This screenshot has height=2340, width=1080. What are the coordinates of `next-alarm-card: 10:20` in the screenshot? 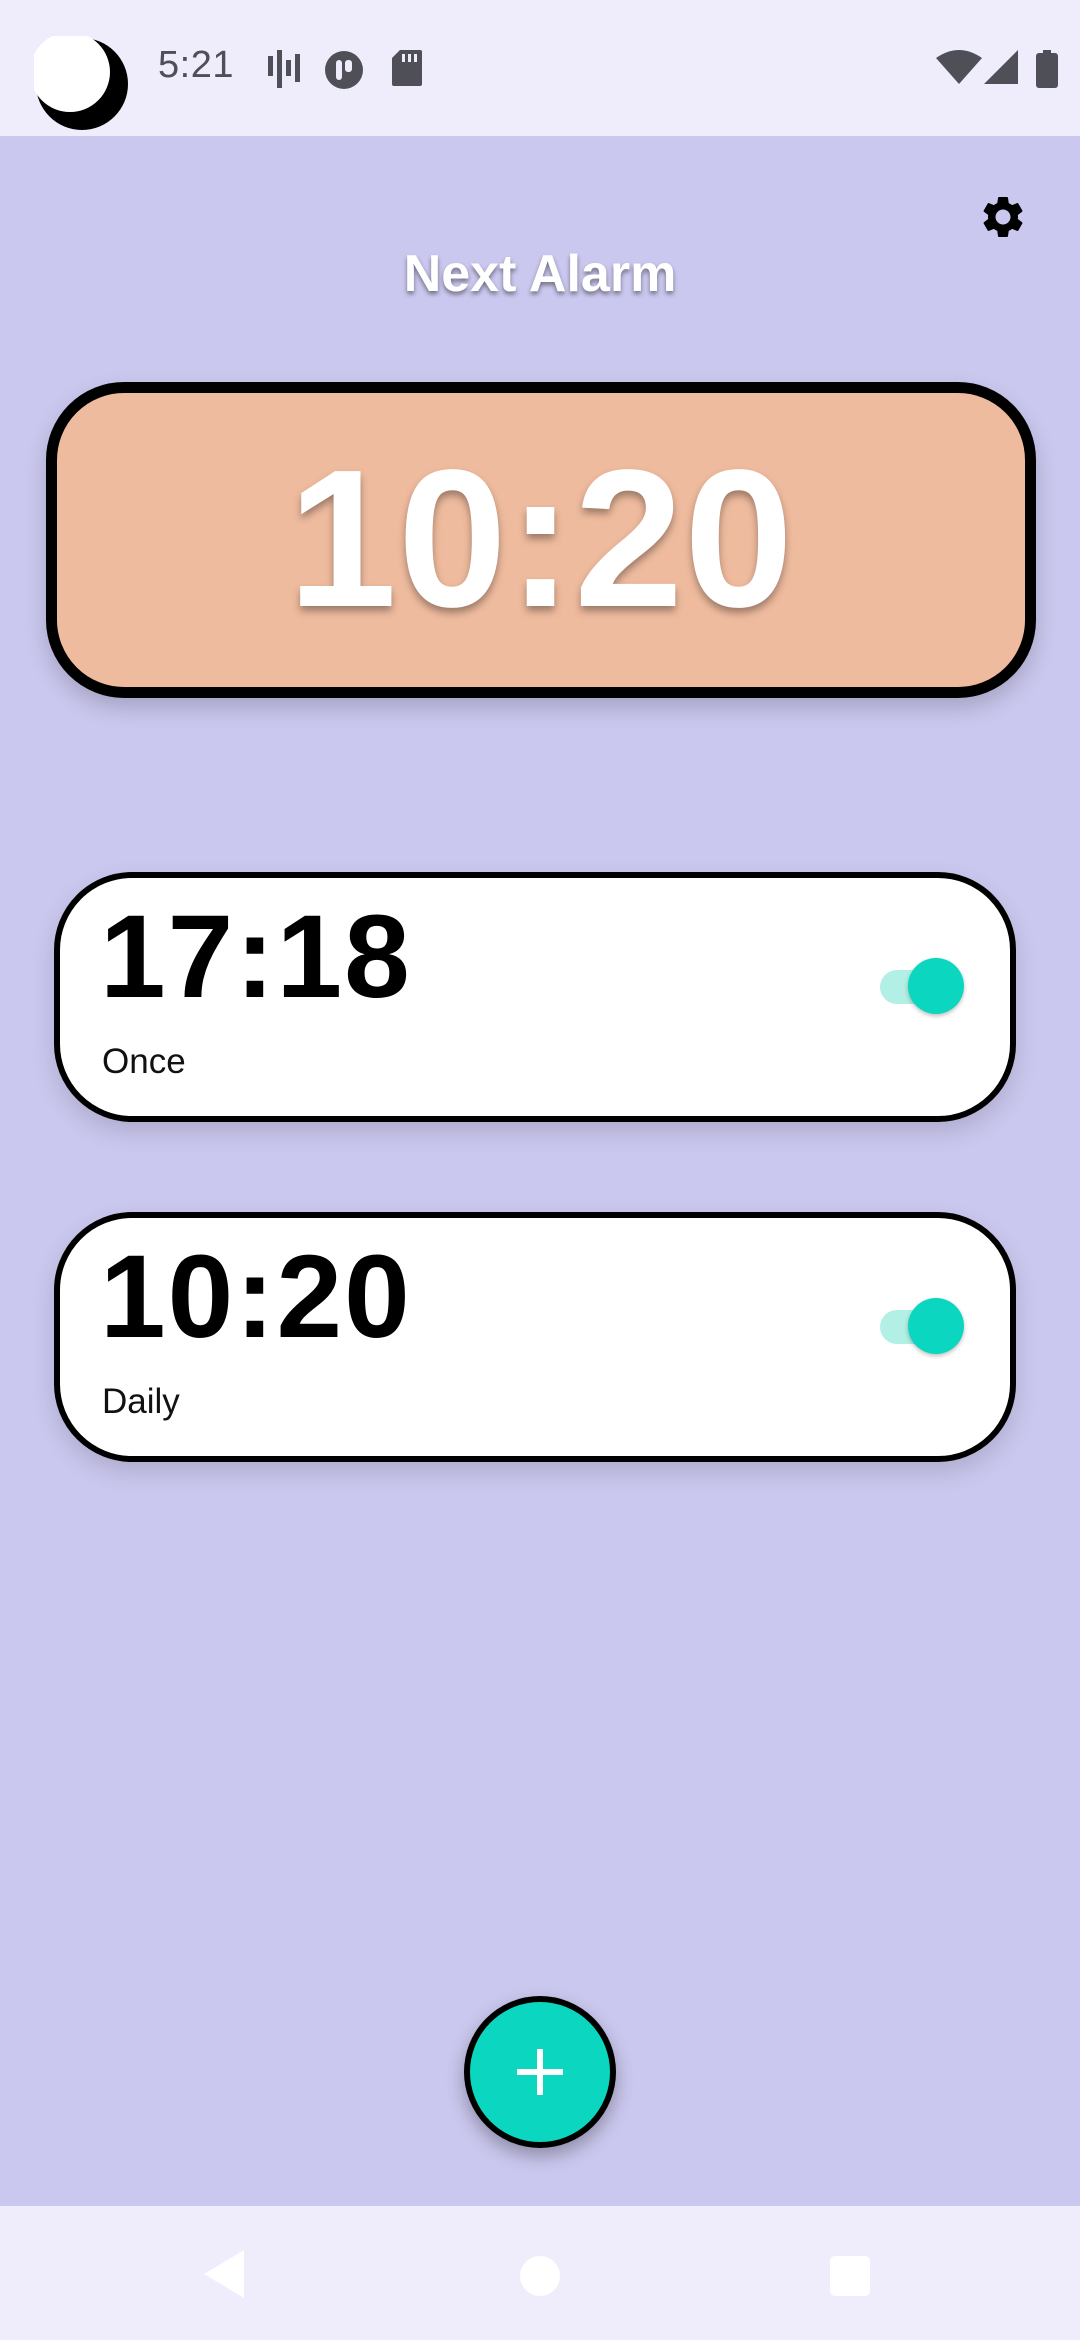 It's located at (541, 540).